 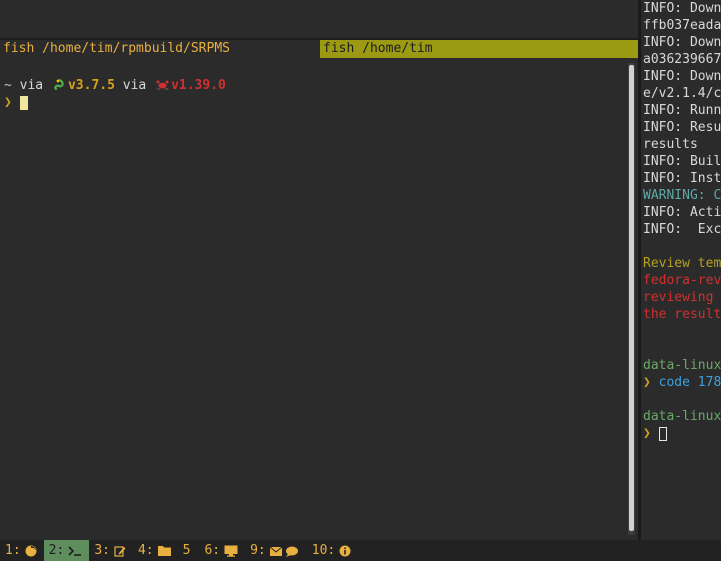 What do you see at coordinates (674, 382) in the screenshot?
I see `cmd-name: code` at bounding box center [674, 382].